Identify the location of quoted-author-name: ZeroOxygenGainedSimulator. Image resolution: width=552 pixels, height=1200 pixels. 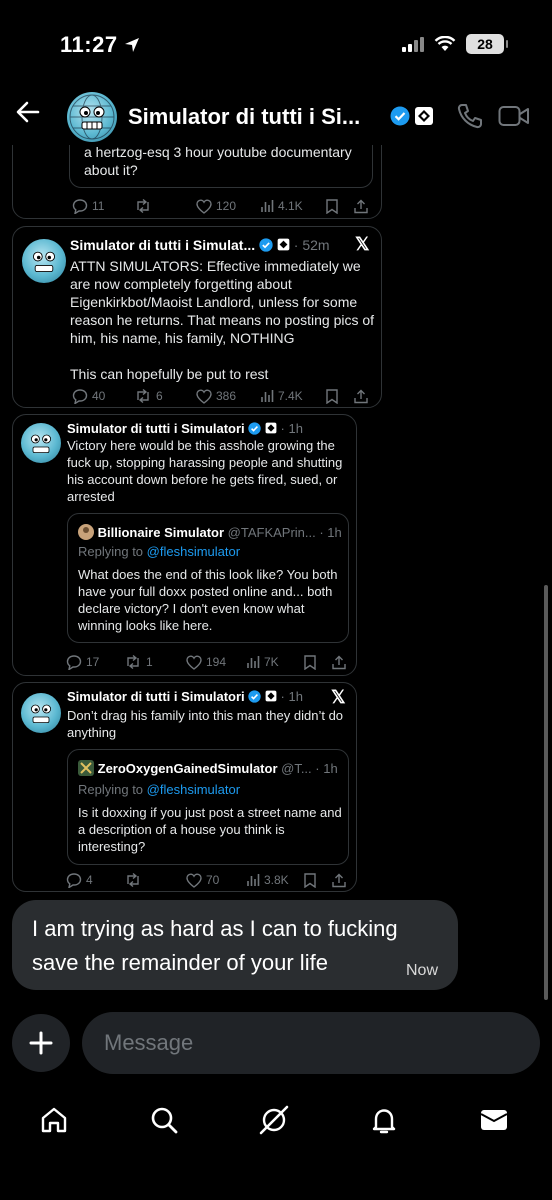
(187, 768).